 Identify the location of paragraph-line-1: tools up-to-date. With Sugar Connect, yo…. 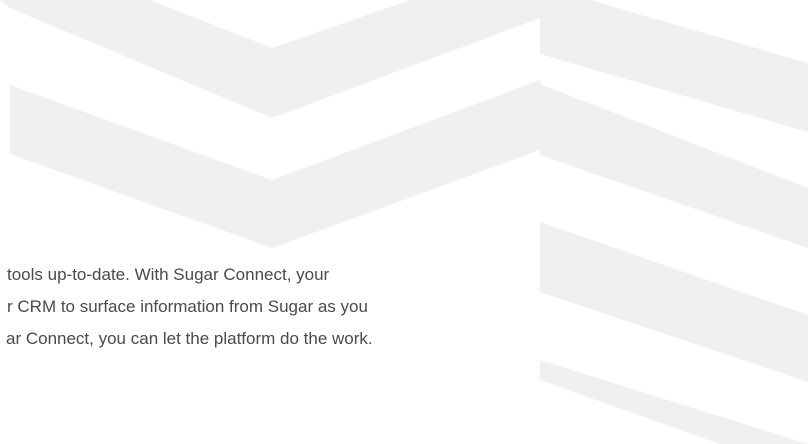
(168, 274).